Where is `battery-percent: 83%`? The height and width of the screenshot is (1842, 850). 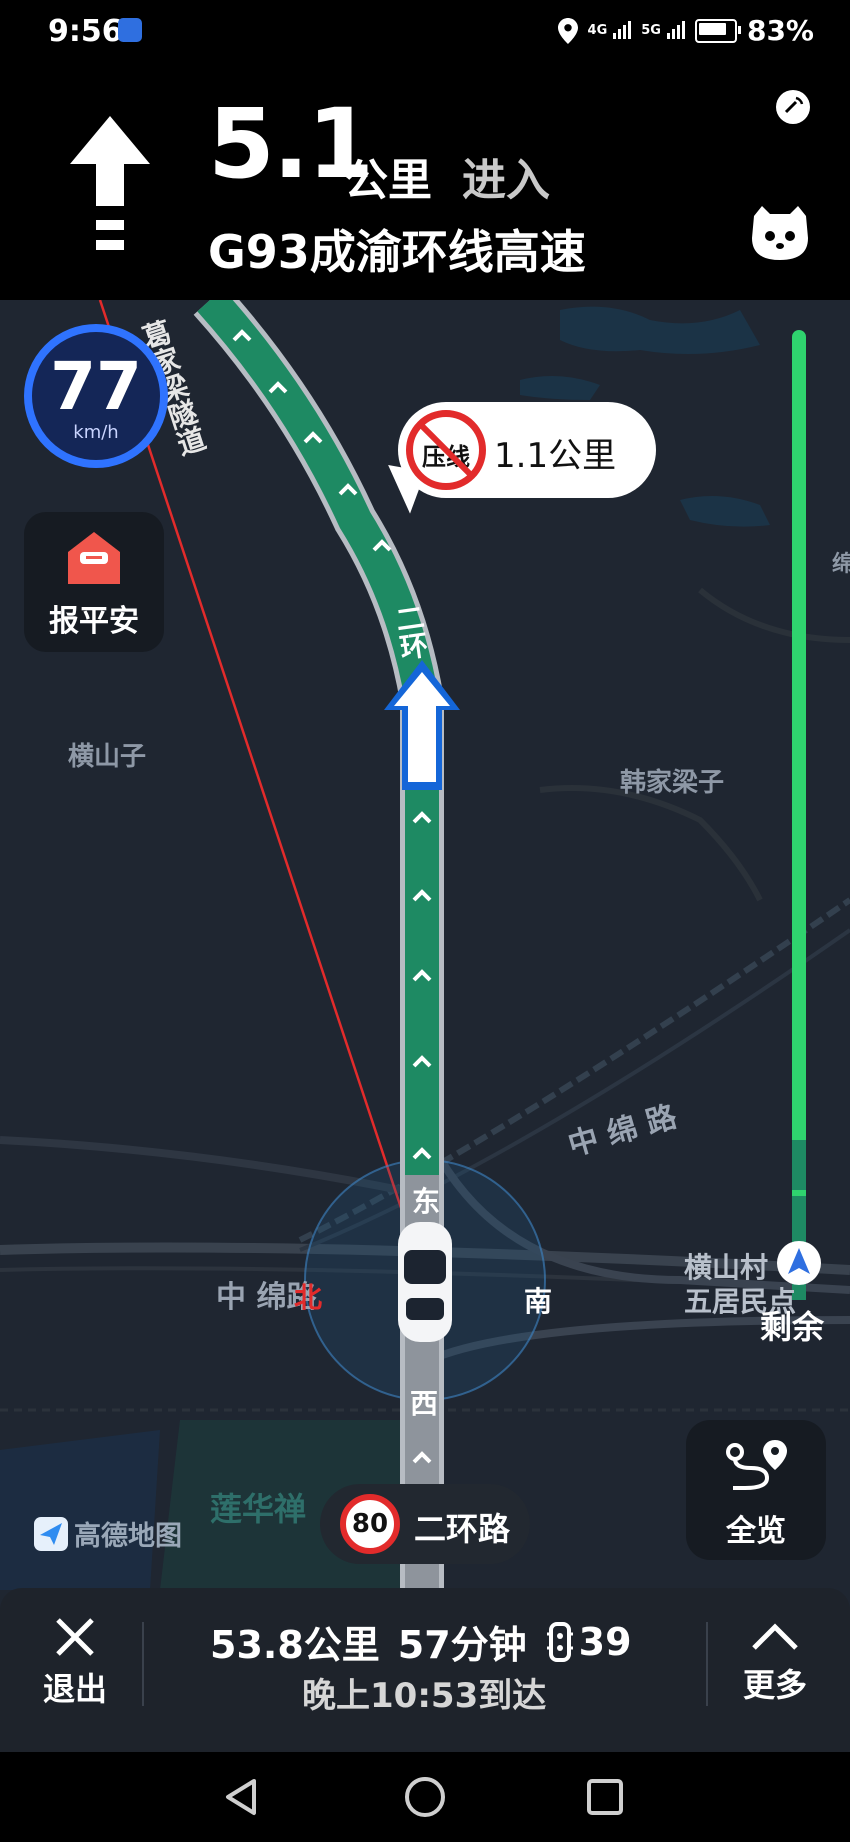 battery-percent: 83% is located at coordinates (780, 30).